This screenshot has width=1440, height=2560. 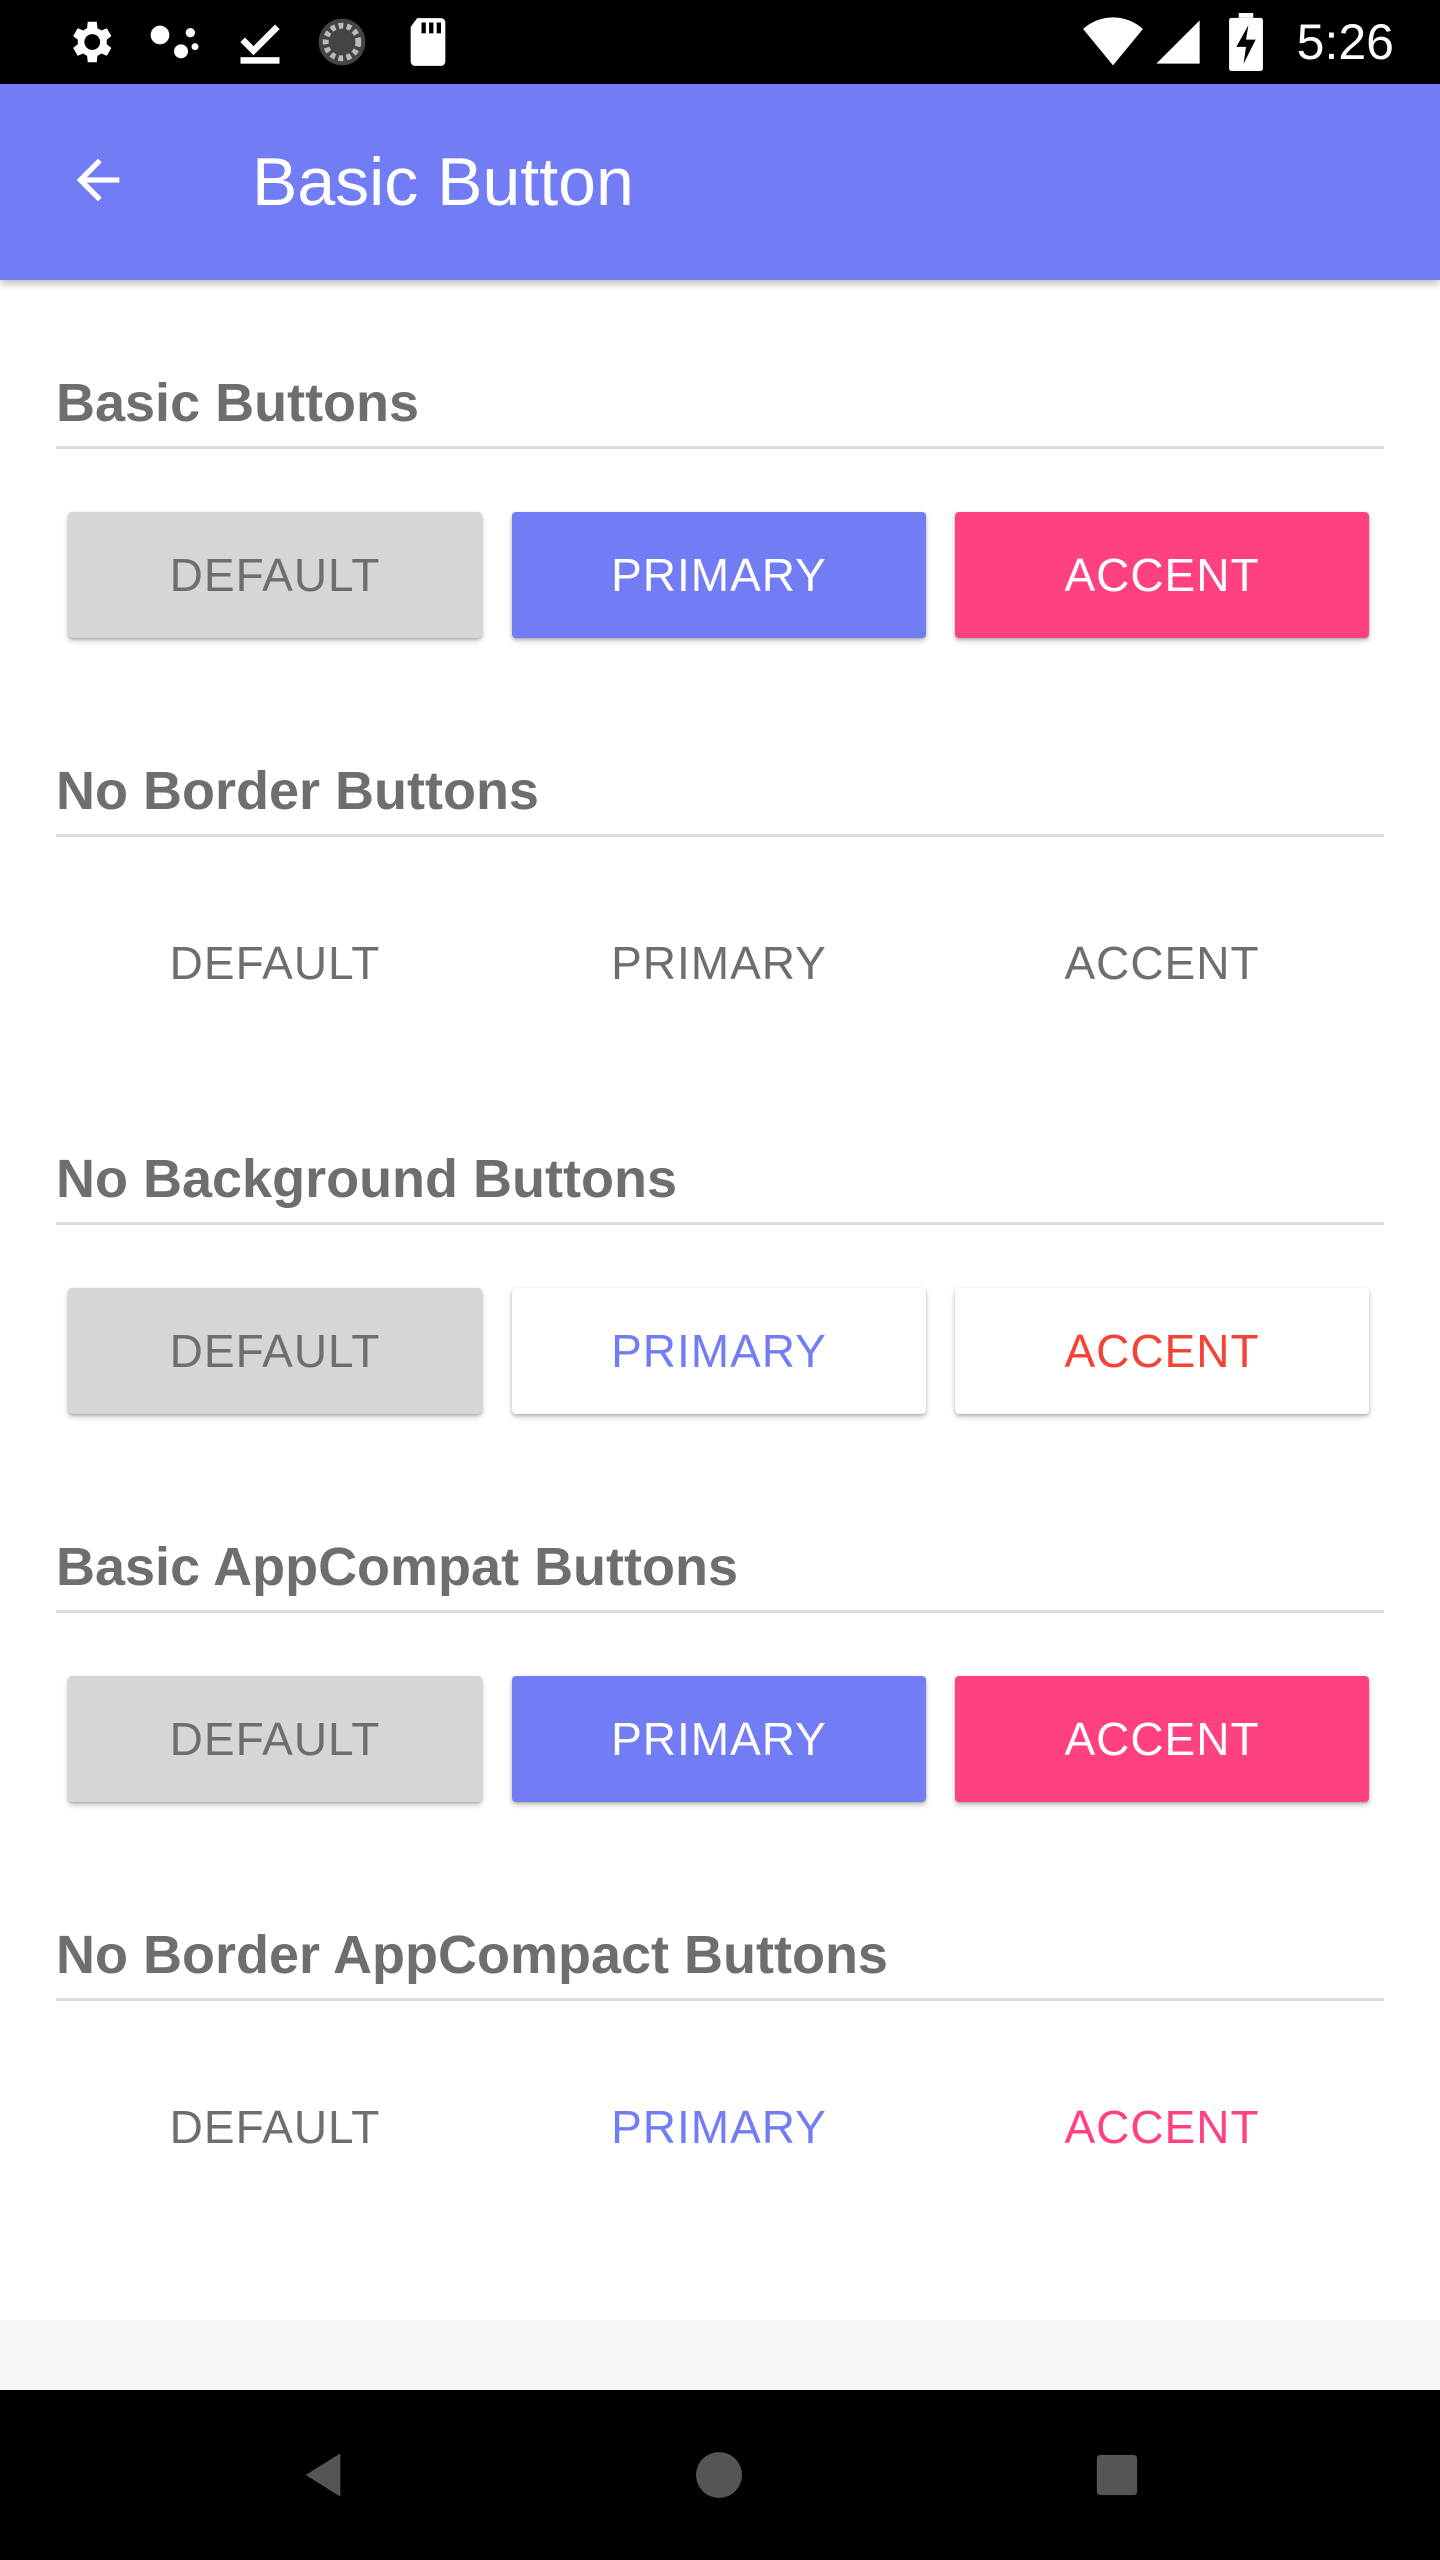 What do you see at coordinates (1345, 42) in the screenshot?
I see `status-time: 5:26` at bounding box center [1345, 42].